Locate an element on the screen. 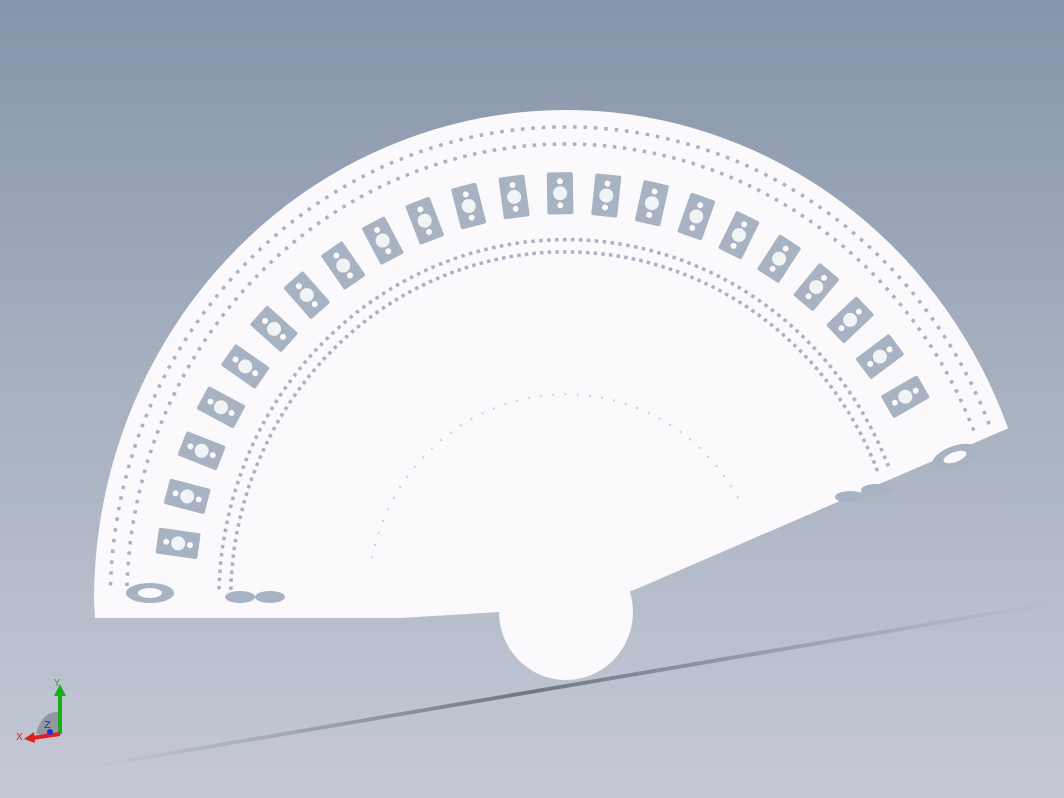  axis-triad: Y X Z is located at coordinates (44, 712).